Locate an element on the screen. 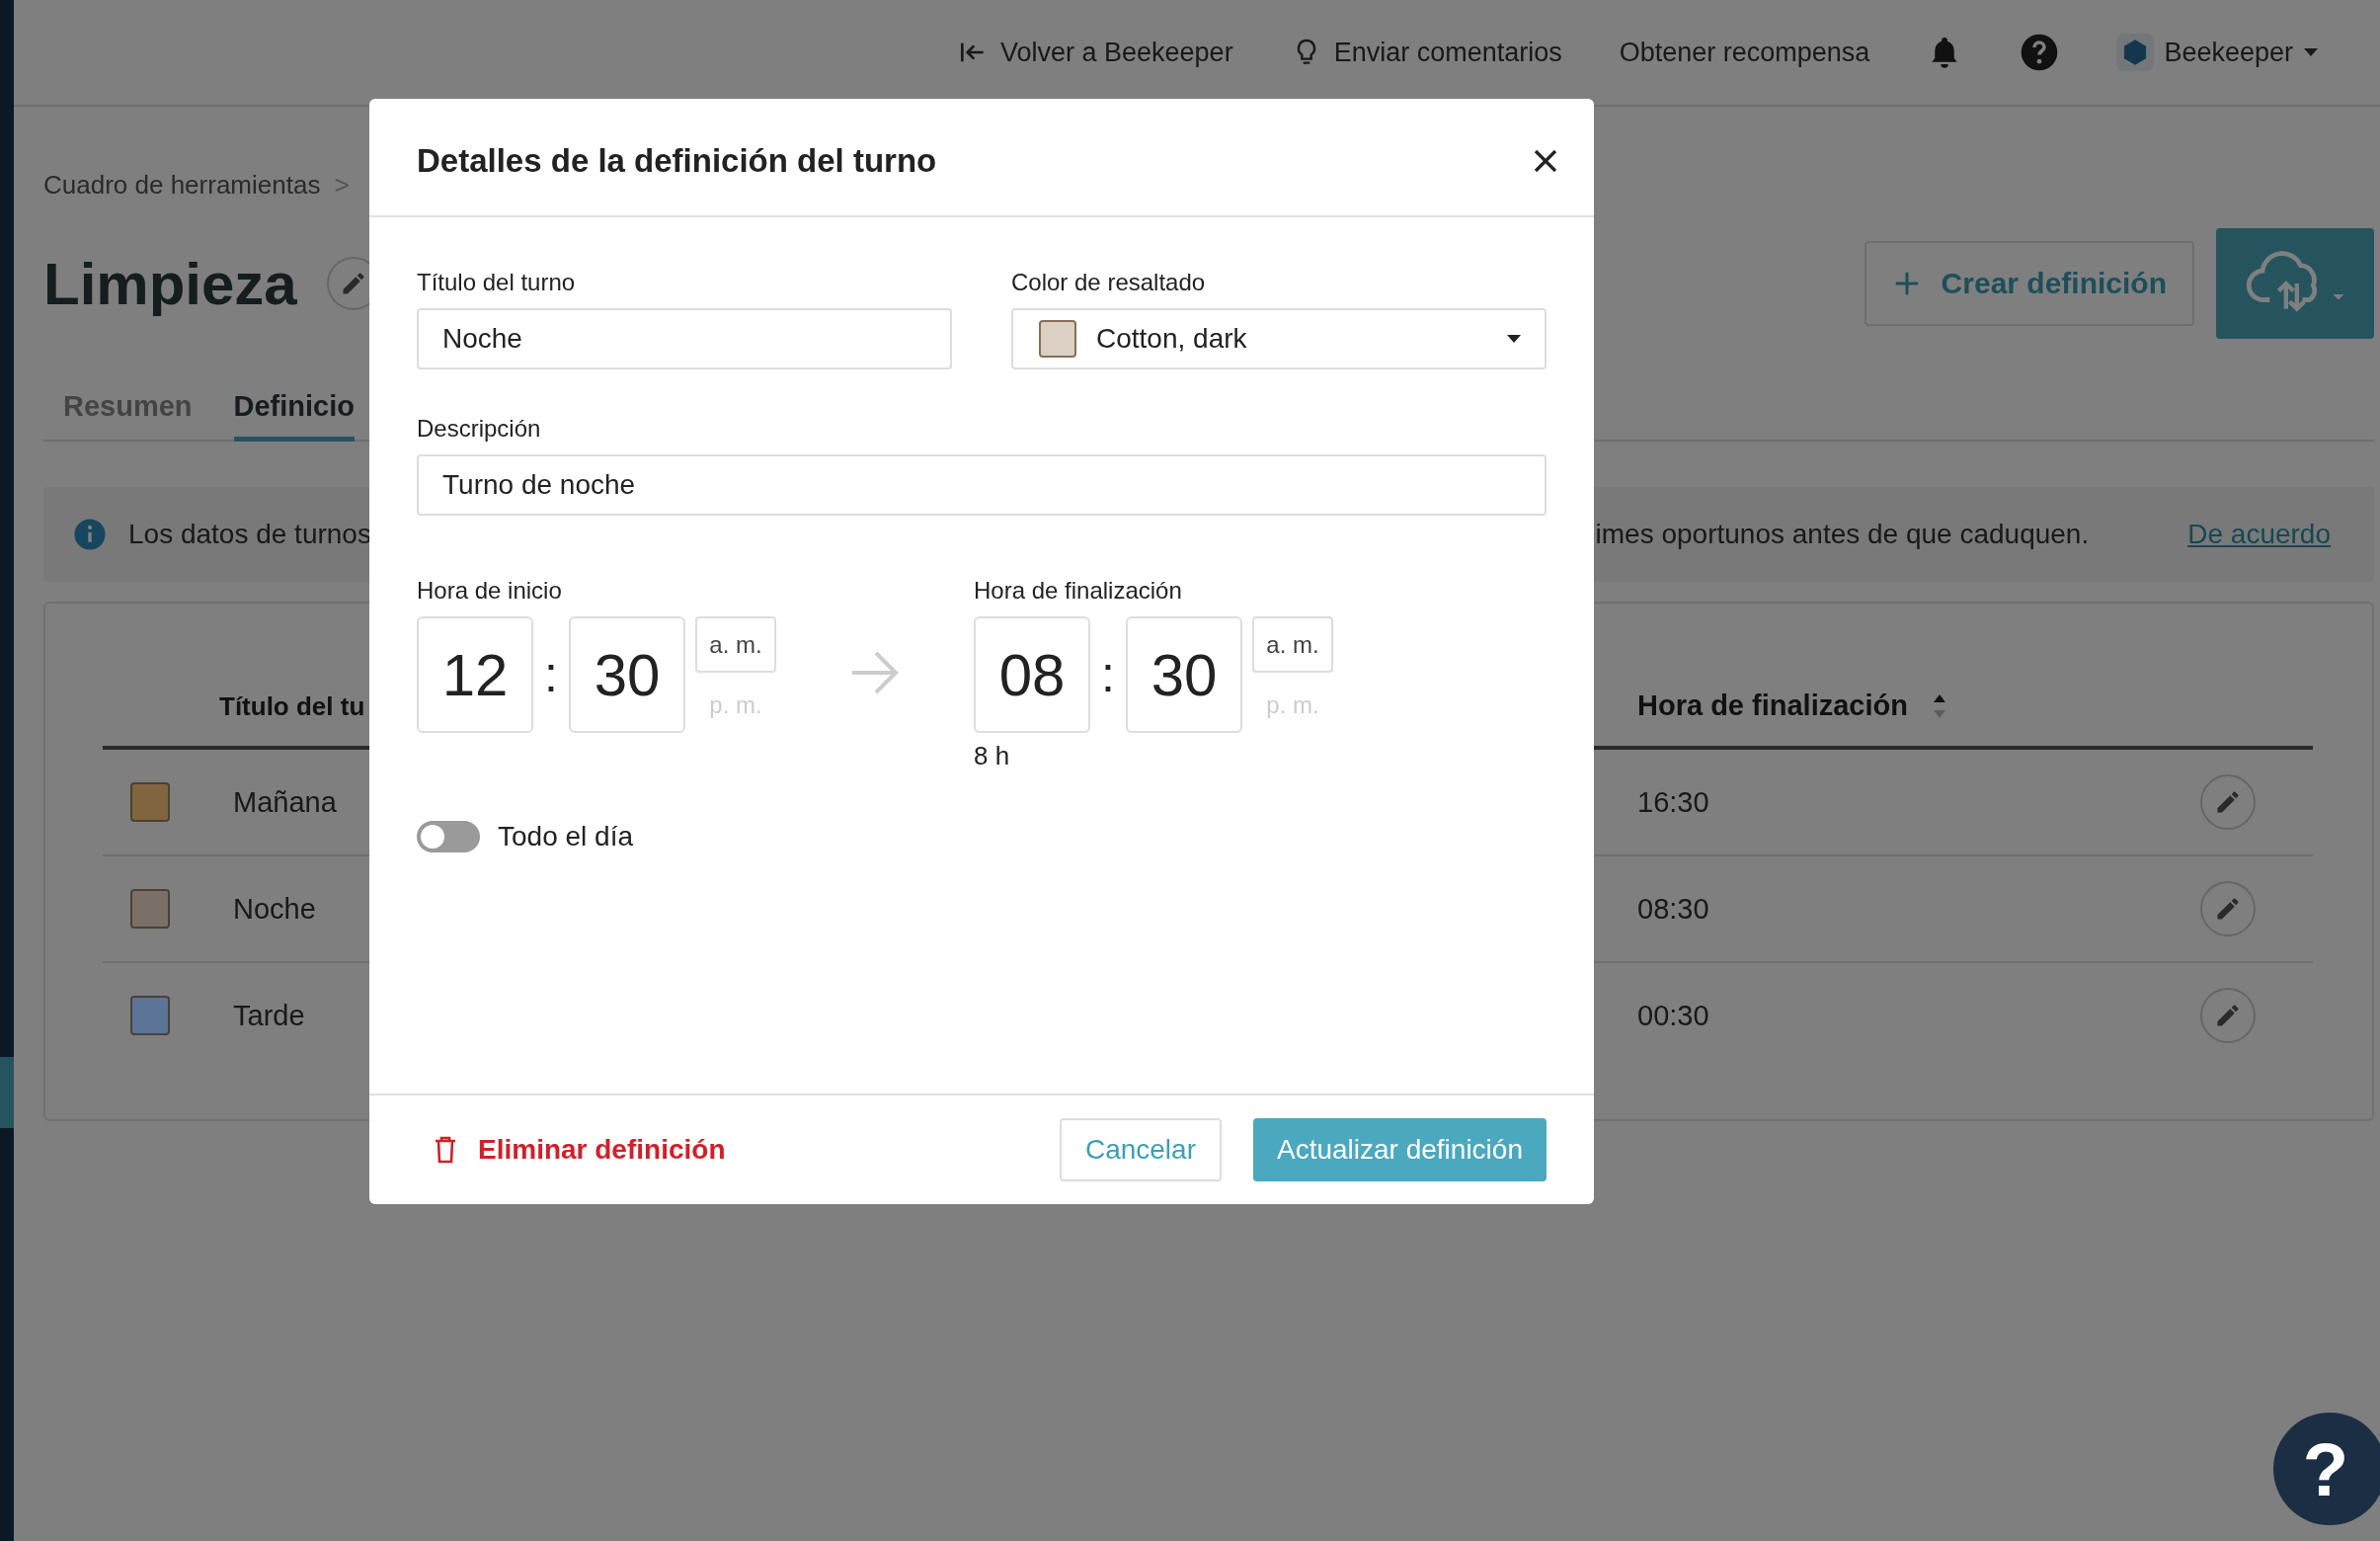 The image size is (2380, 1541). banner-text: imes oportunos antes de que caduquen. is located at coordinates (1842, 534).